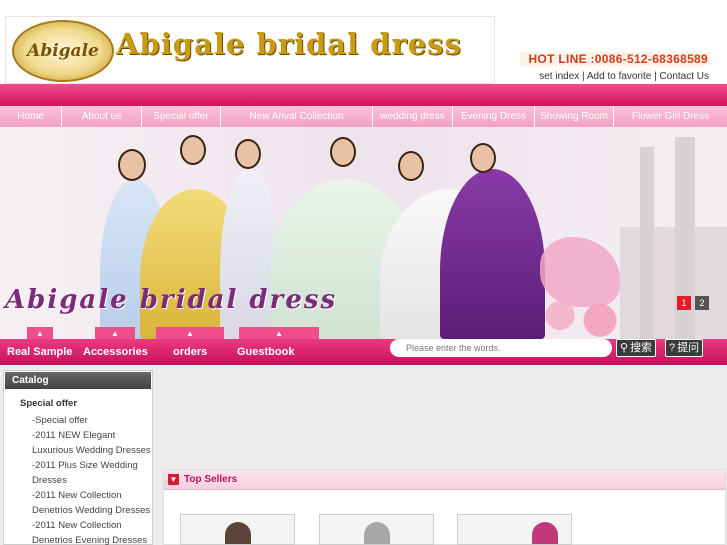 The height and width of the screenshot is (545, 727). I want to click on search-button: ⚲ 搜索, so click(636, 348).